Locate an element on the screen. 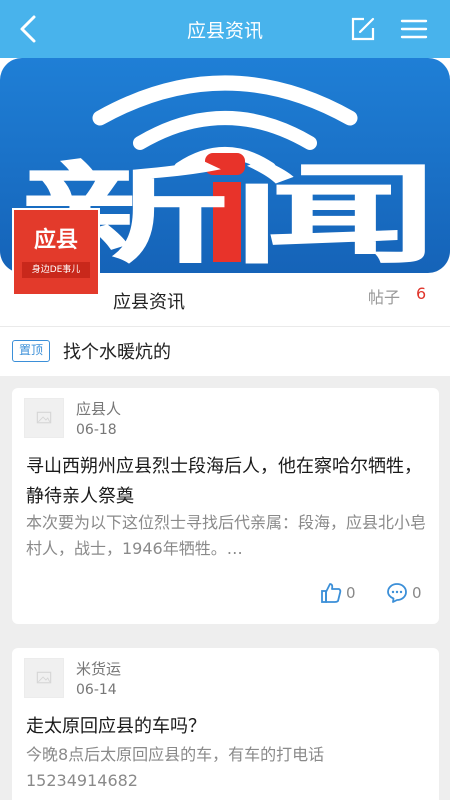 The width and height of the screenshot is (450, 800). avatar-title: 应县 is located at coordinates (55, 240).